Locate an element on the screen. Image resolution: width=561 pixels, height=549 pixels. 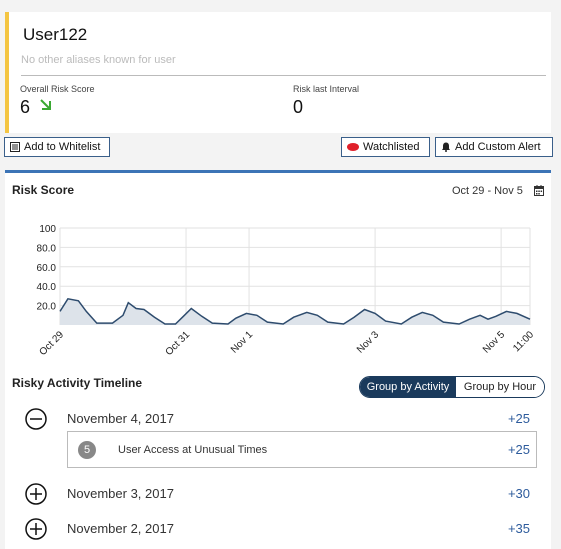
y-tick-label: 60.0 is located at coordinates (47, 268).